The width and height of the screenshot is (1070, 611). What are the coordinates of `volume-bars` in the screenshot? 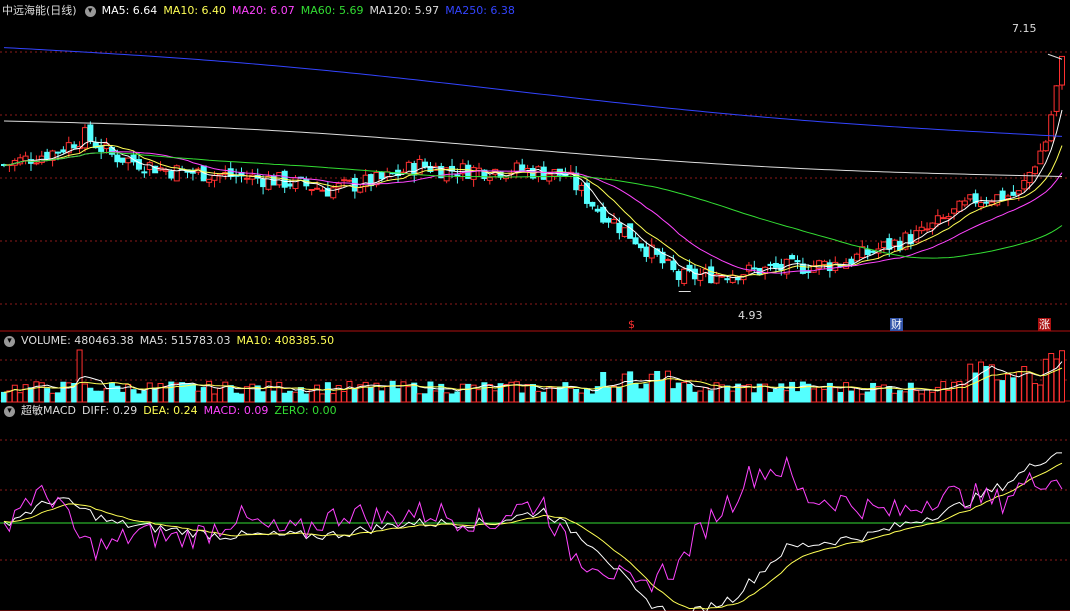 It's located at (533, 376).